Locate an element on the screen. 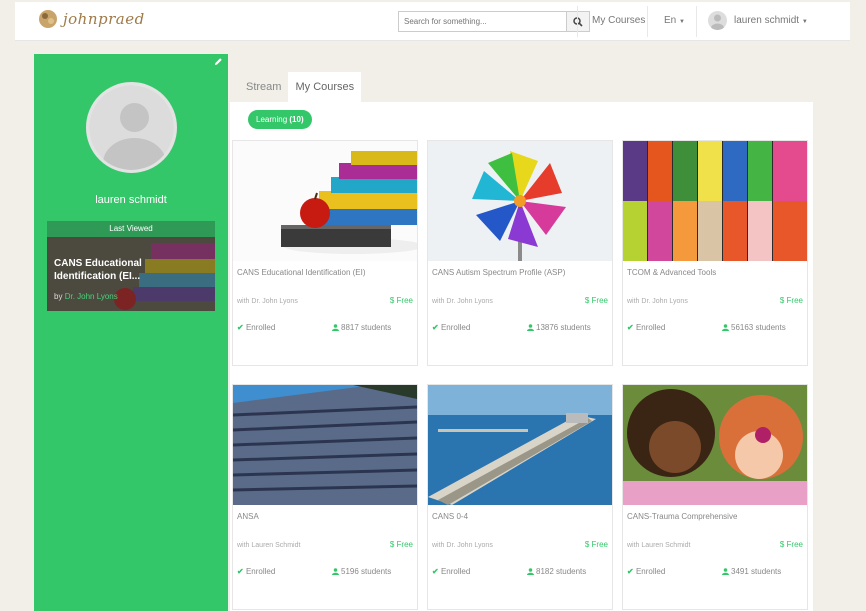 Image resolution: width=866 pixels, height=611 pixels. student-count: 56163 students is located at coordinates (754, 327).